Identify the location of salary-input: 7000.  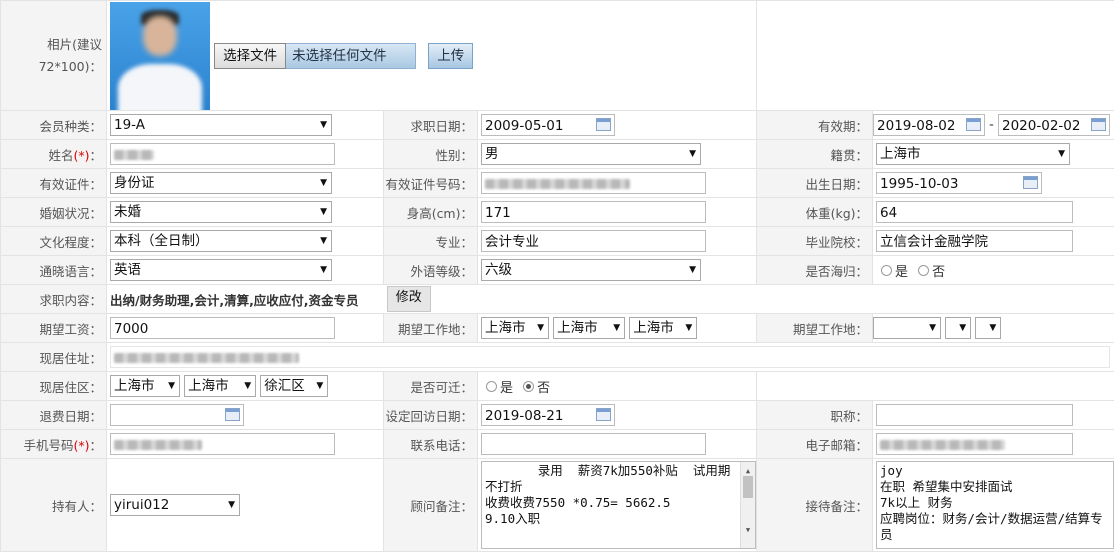
(222, 328).